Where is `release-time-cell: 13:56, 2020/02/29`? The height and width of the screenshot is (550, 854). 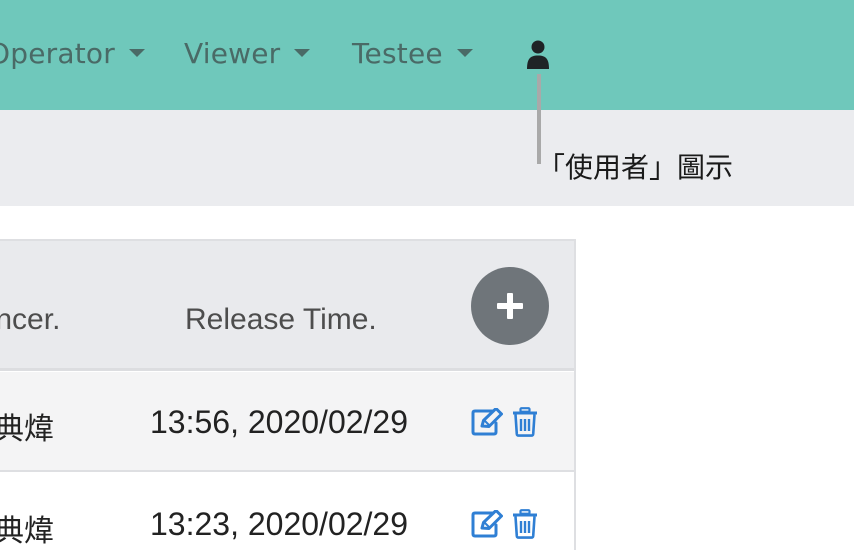 release-time-cell: 13:56, 2020/02/29 is located at coordinates (279, 422).